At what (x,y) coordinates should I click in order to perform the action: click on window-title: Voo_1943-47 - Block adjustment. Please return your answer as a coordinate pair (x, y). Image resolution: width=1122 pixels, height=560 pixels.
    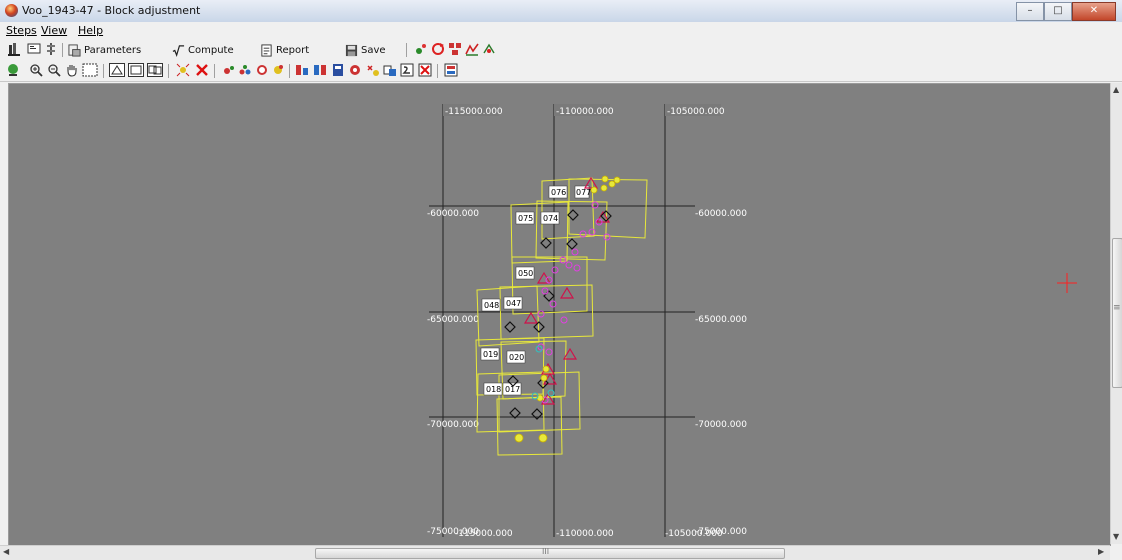
    Looking at the image, I should click on (111, 10).